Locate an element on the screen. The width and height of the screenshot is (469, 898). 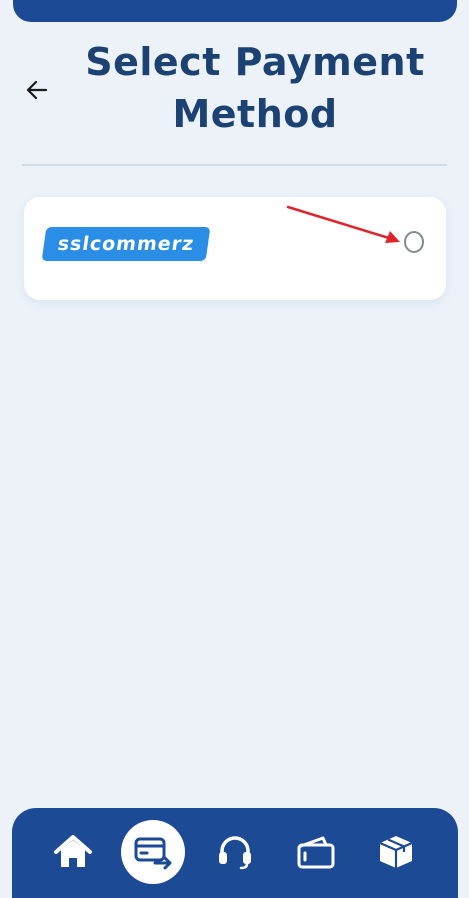
nav-wallet is located at coordinates (316, 852).